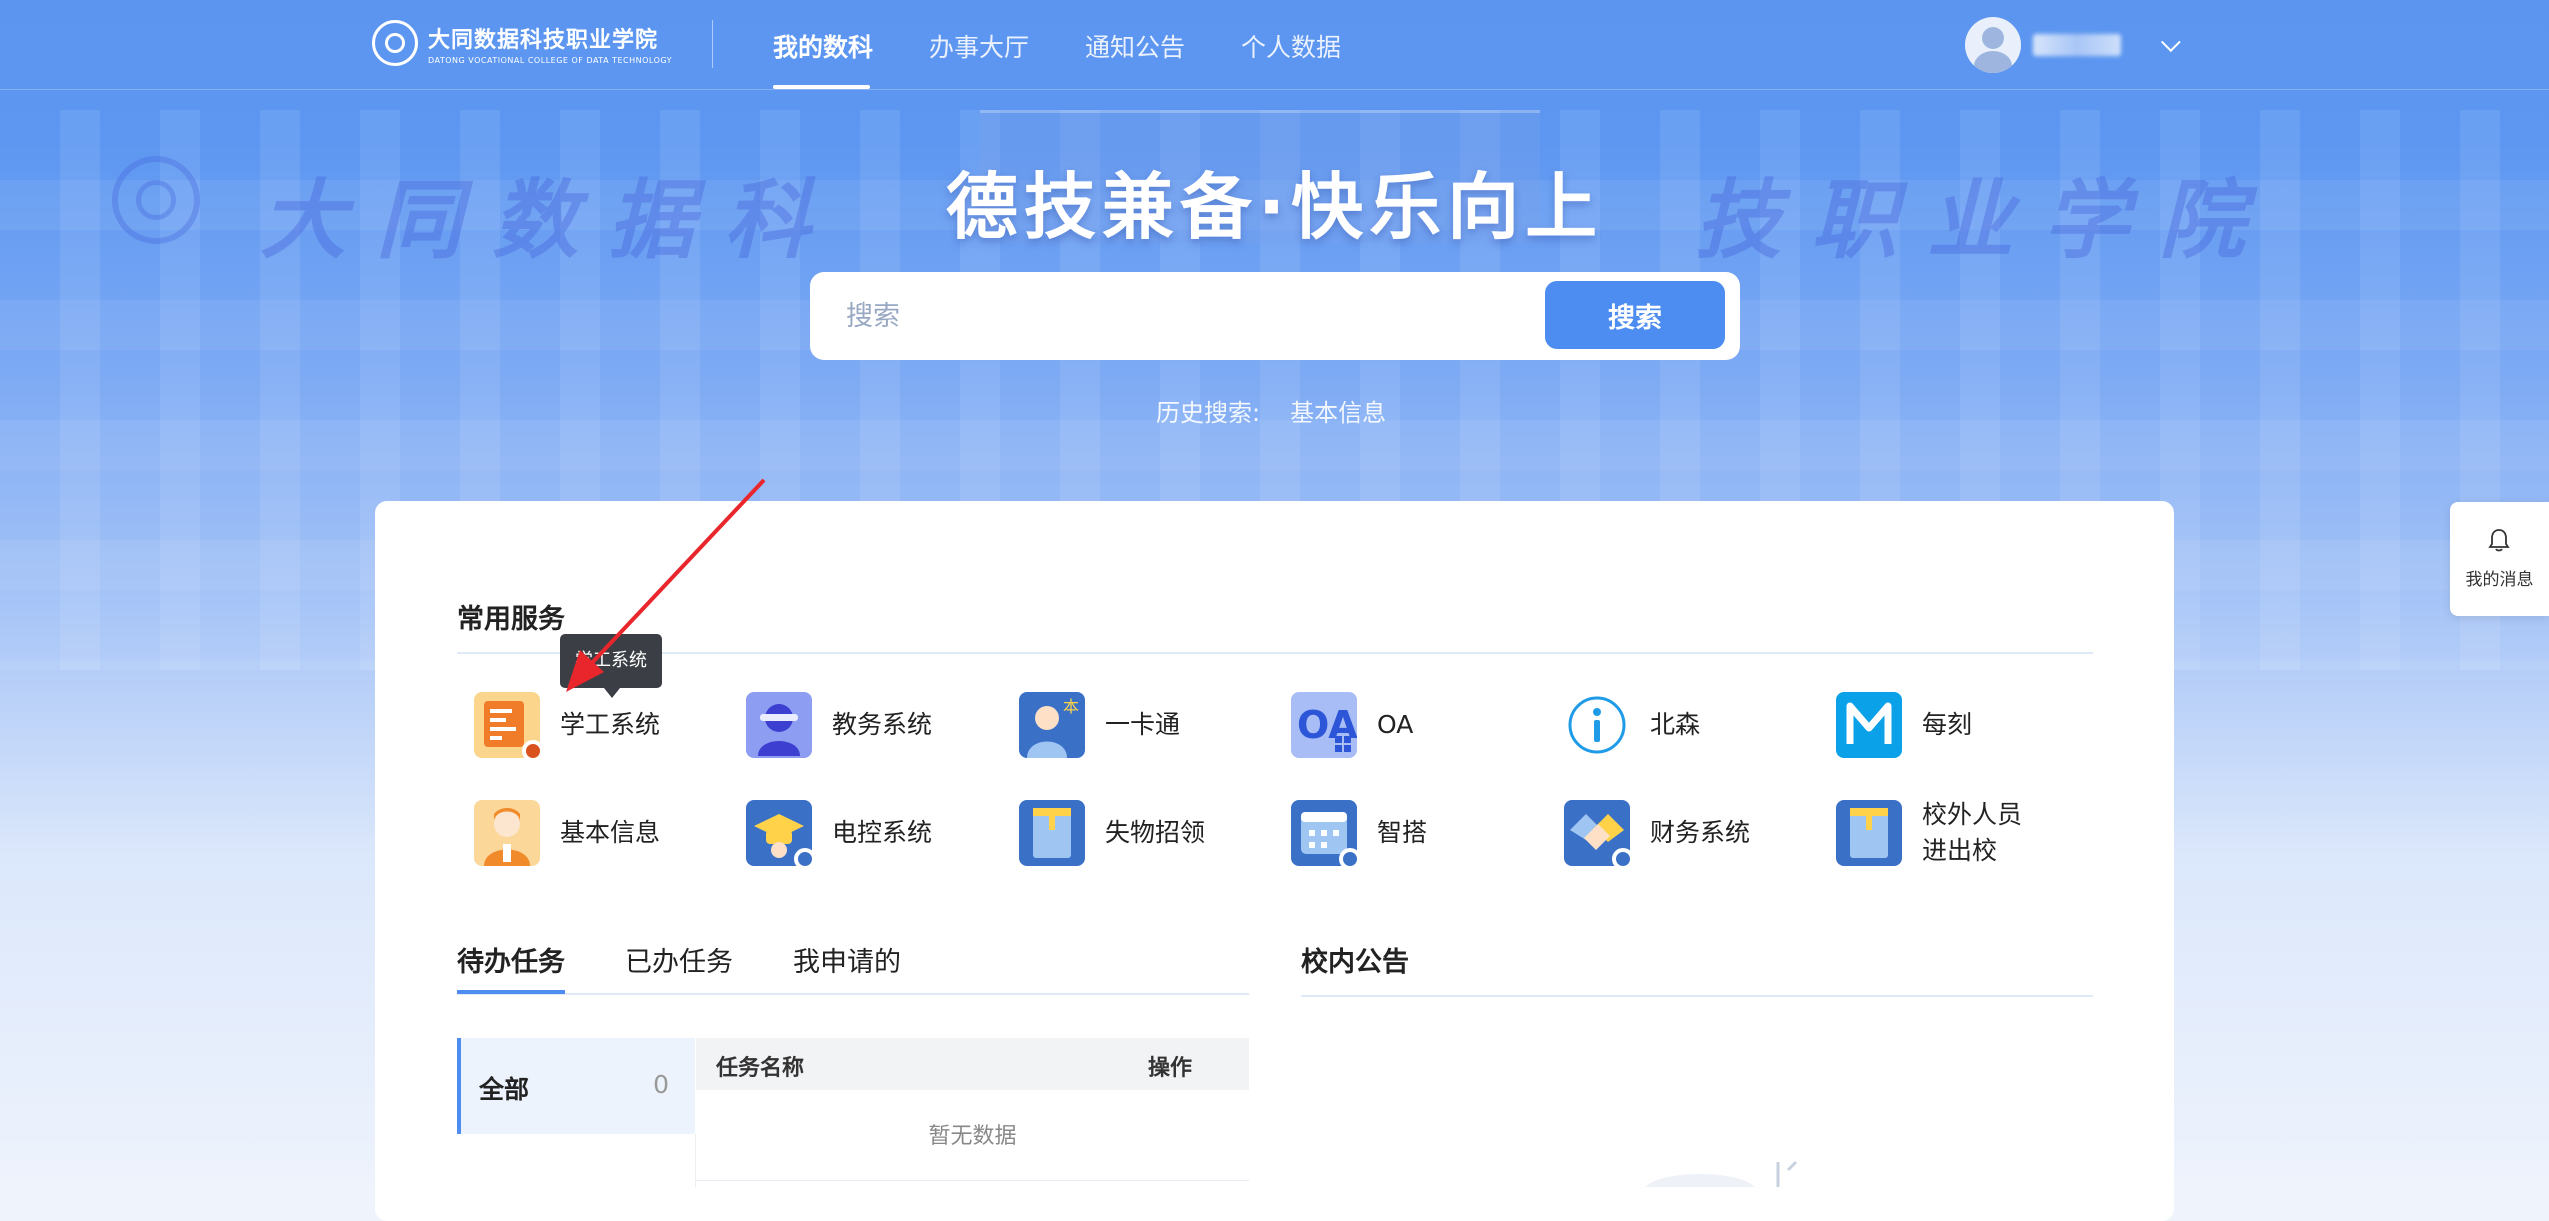 Image resolution: width=2549 pixels, height=1221 pixels. What do you see at coordinates (2499, 540) in the screenshot?
I see `bell-icon` at bounding box center [2499, 540].